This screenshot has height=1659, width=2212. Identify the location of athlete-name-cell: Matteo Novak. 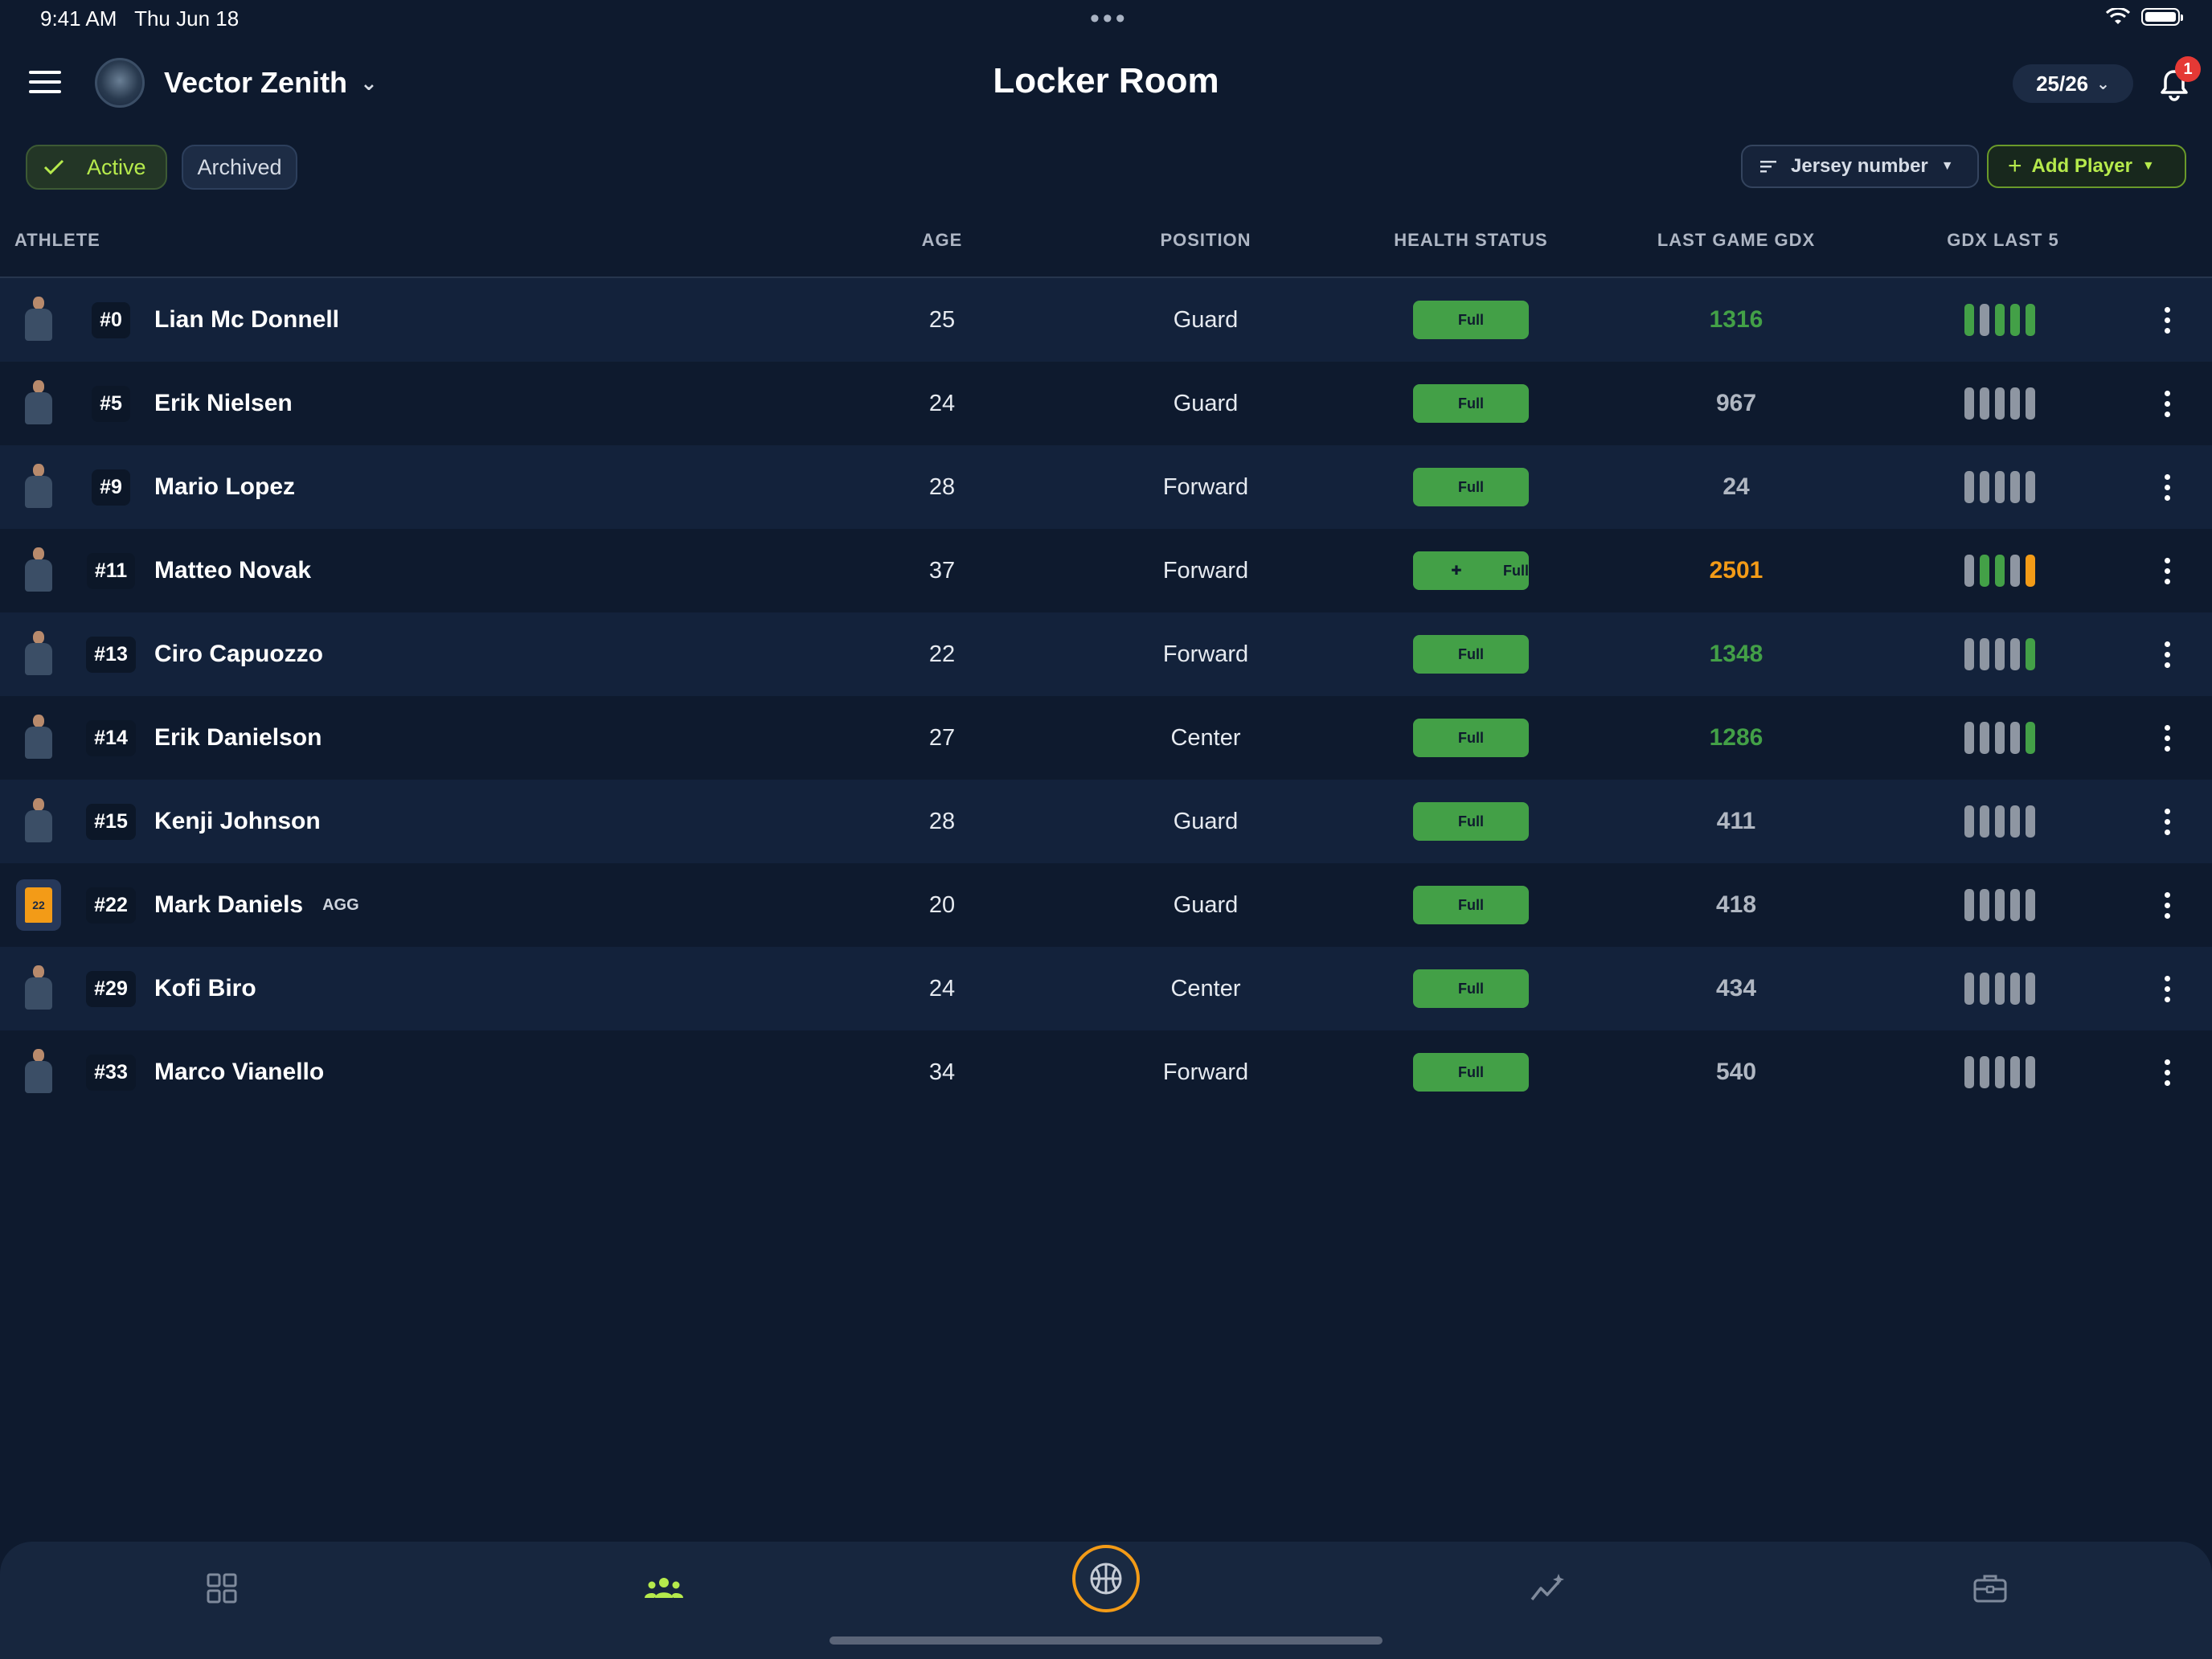
(232, 570).